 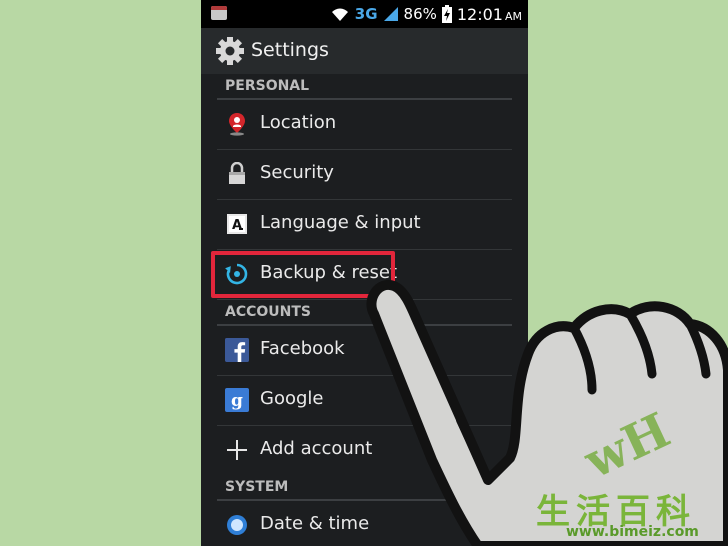 I want to click on settings-item-label: Location, so click(x=298, y=122).